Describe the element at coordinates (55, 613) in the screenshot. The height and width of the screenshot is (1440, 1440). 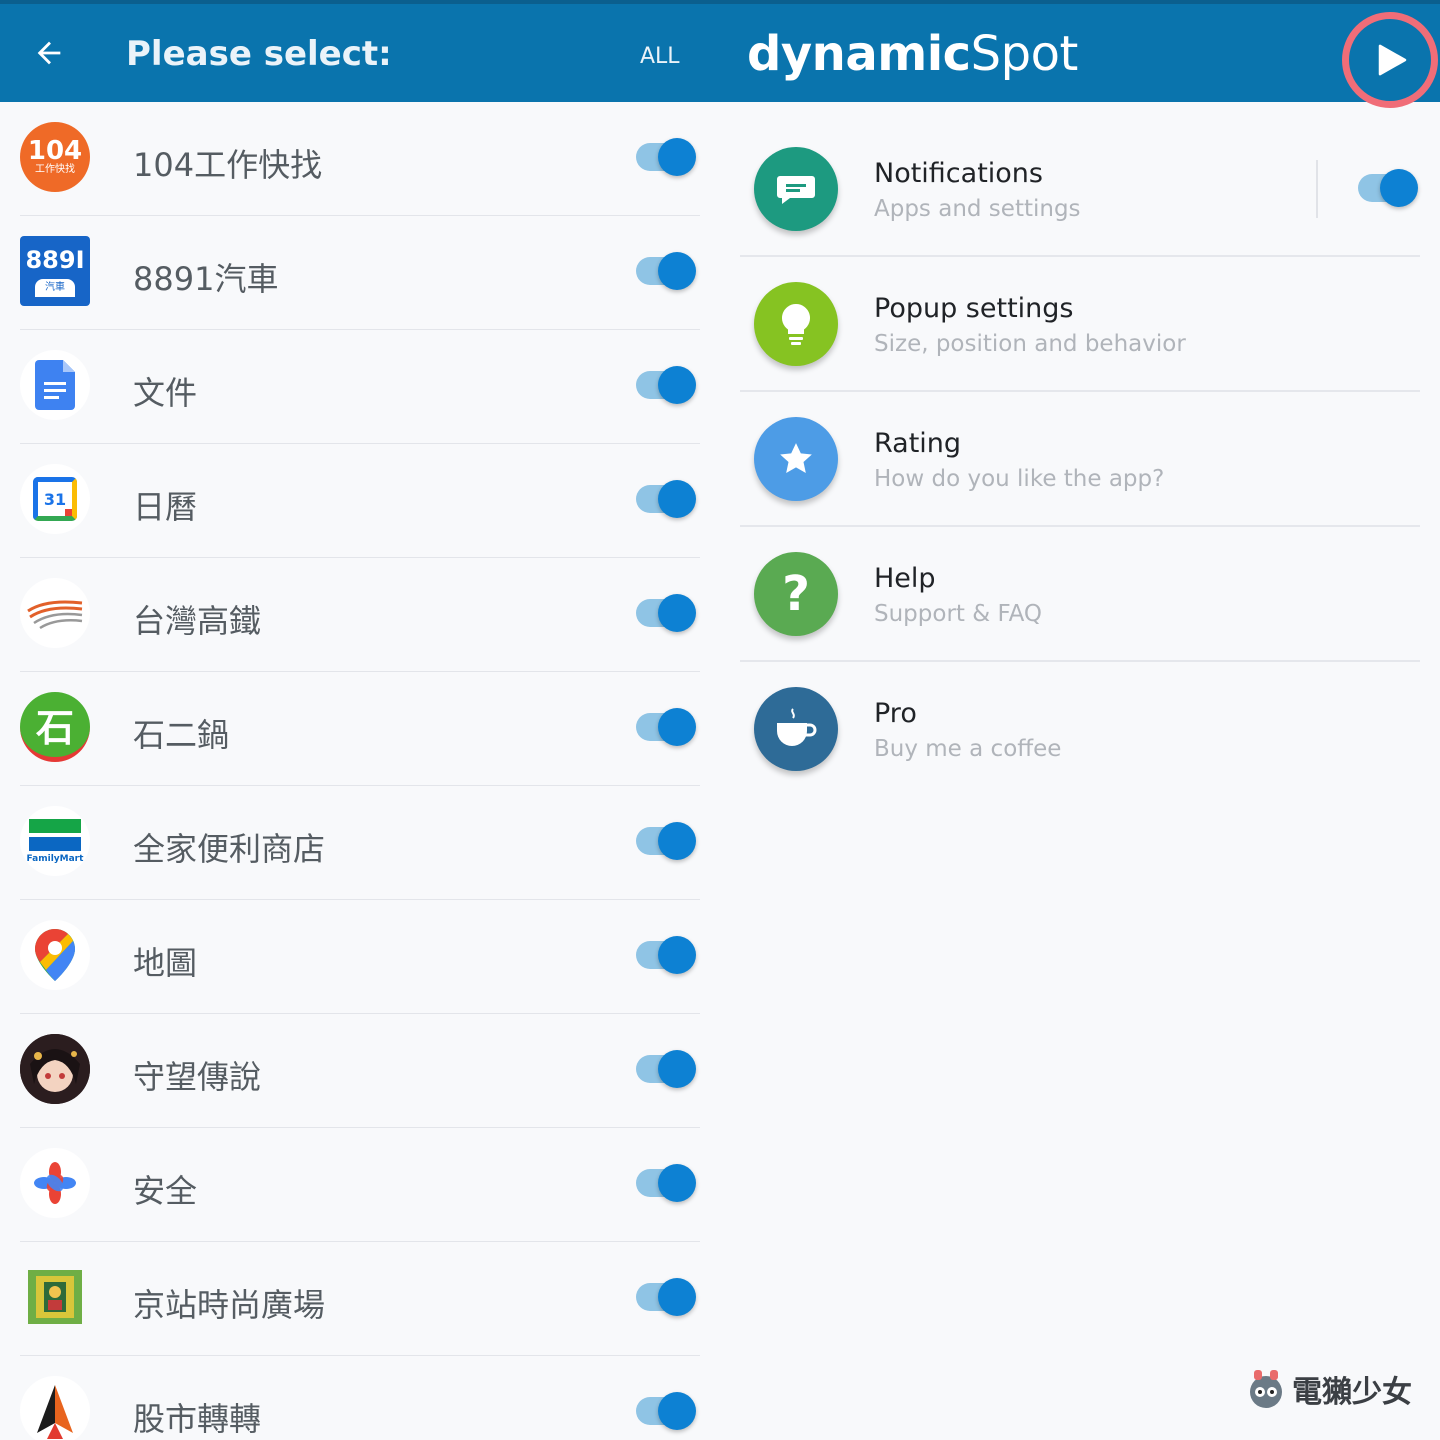
I see `thsr-icon` at that location.